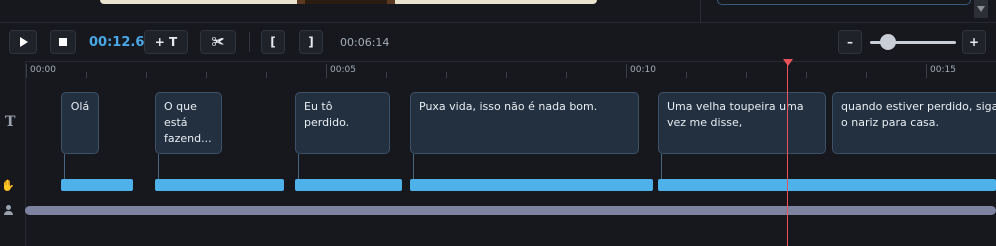 This screenshot has height=246, width=996. What do you see at coordinates (643, 70) in the screenshot?
I see `ruler-label: 00:10` at bounding box center [643, 70].